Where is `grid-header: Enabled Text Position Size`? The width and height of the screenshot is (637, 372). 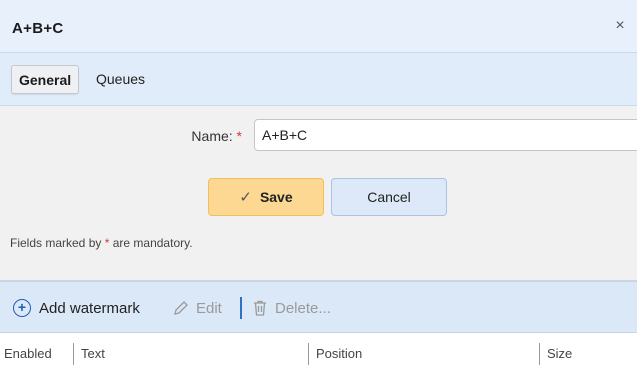
grid-header: Enabled Text Position Size is located at coordinates (318, 352).